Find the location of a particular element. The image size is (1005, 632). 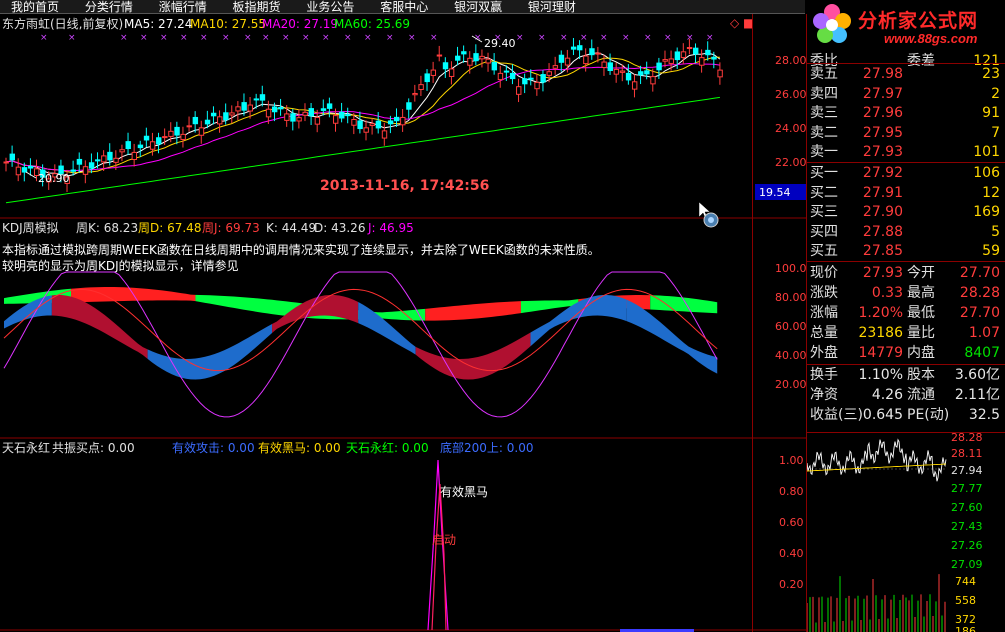

field-label: 换手 is located at coordinates (824, 375).